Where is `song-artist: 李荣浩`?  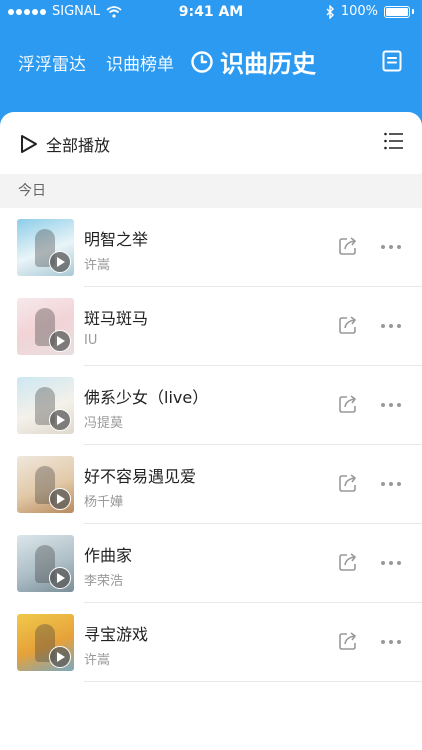 song-artist: 李荣浩 is located at coordinates (104, 581).